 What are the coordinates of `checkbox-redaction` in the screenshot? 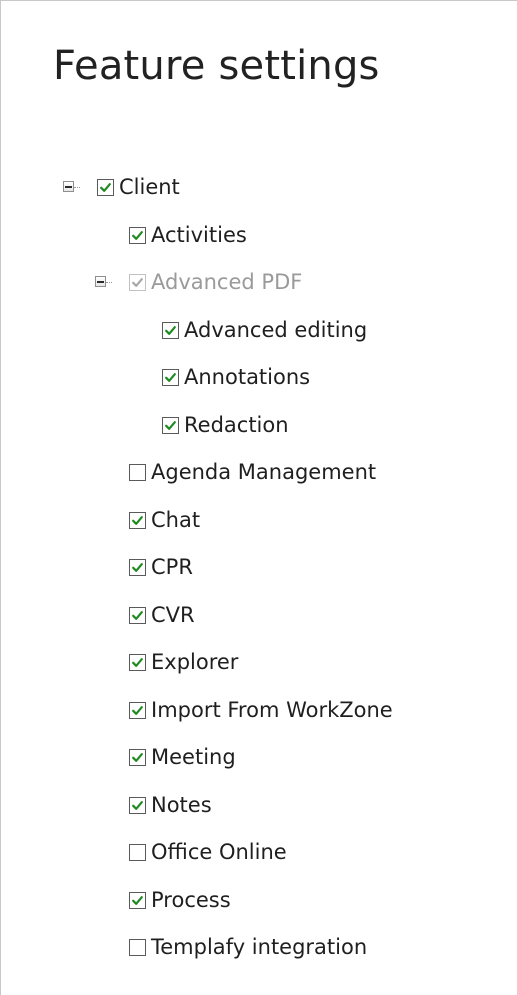 It's located at (170, 425).